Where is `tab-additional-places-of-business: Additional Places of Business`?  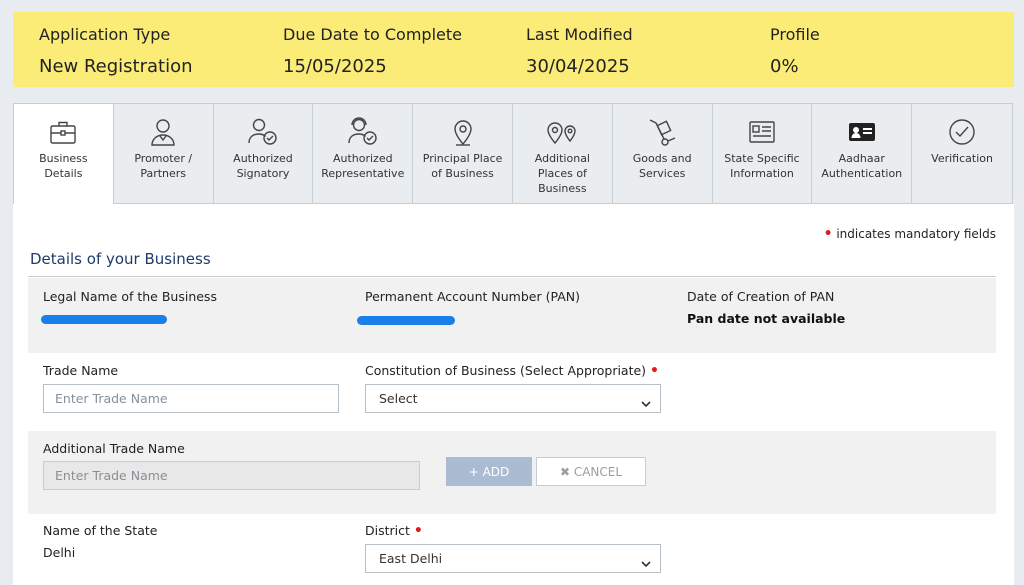
tab-additional-places-of-business: Additional Places of Business is located at coordinates (563, 153).